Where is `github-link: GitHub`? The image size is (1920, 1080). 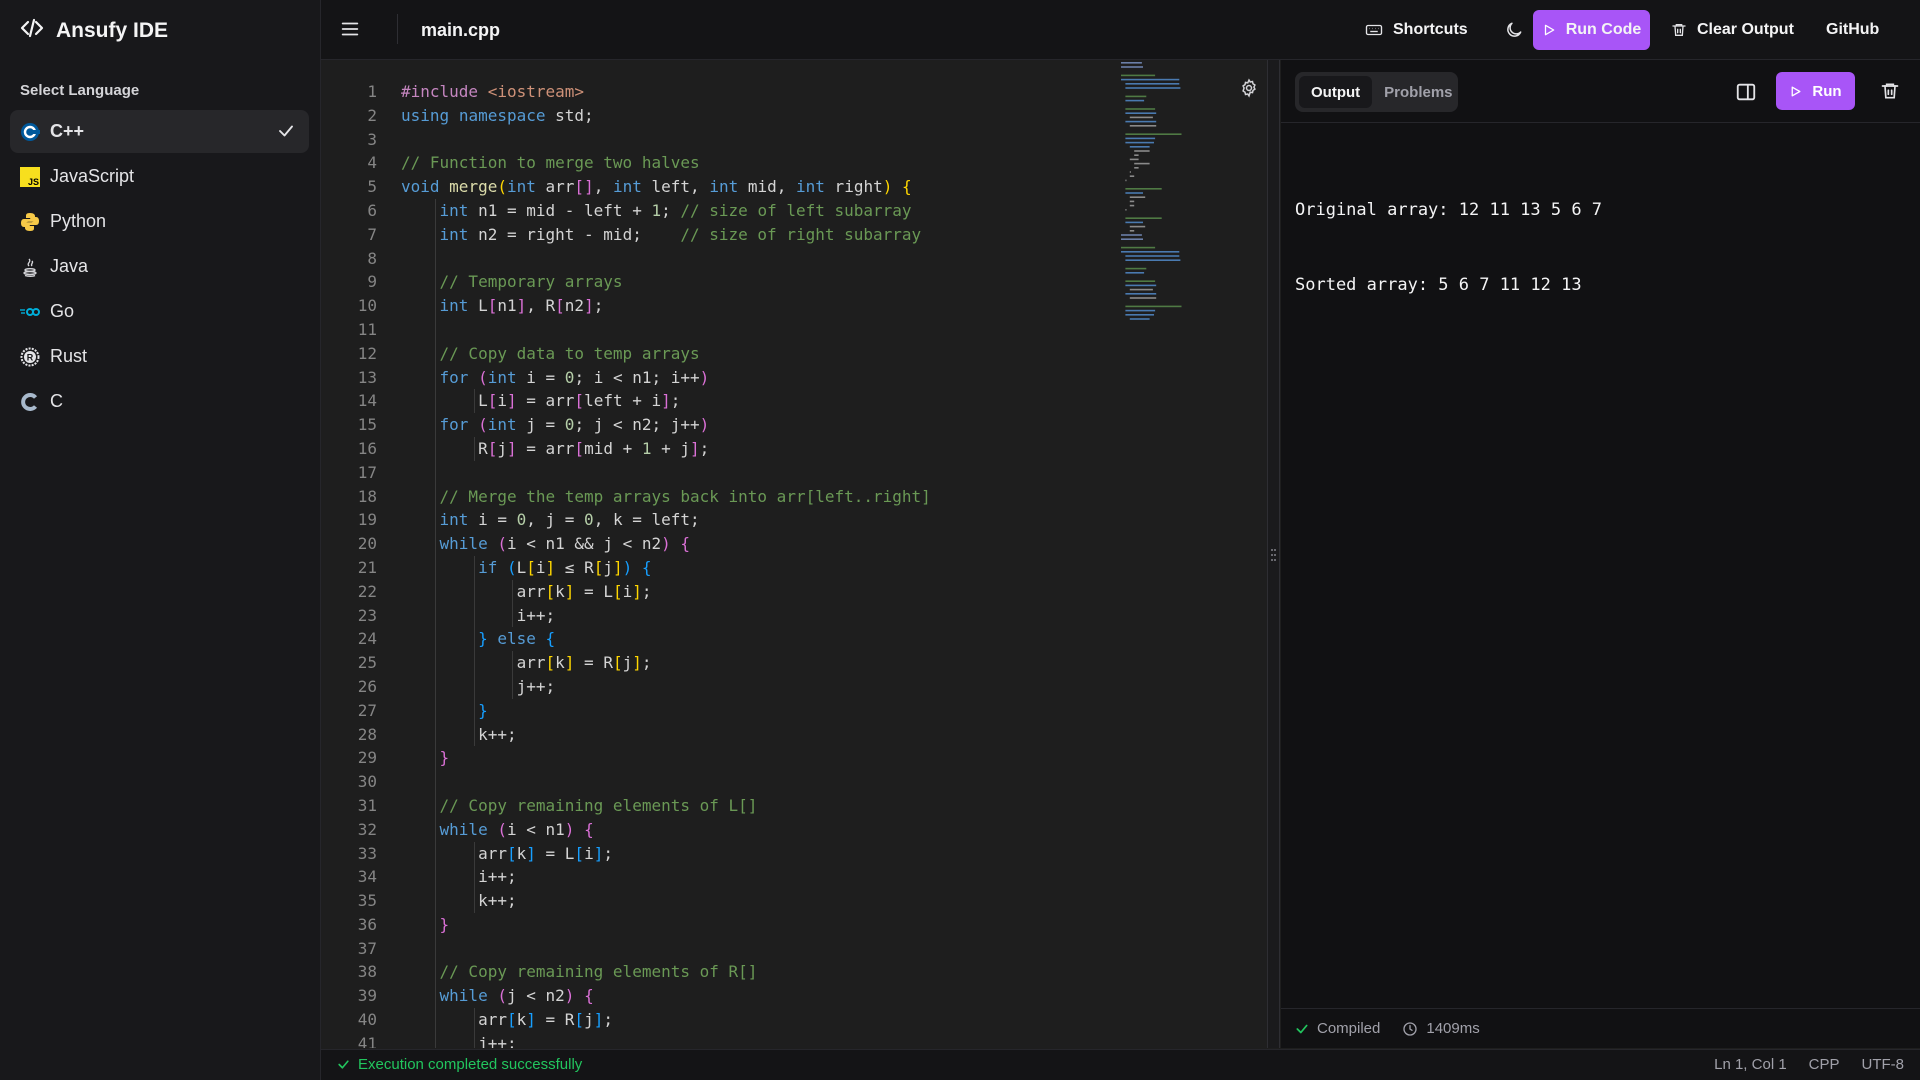 github-link: GitHub is located at coordinates (1852, 30).